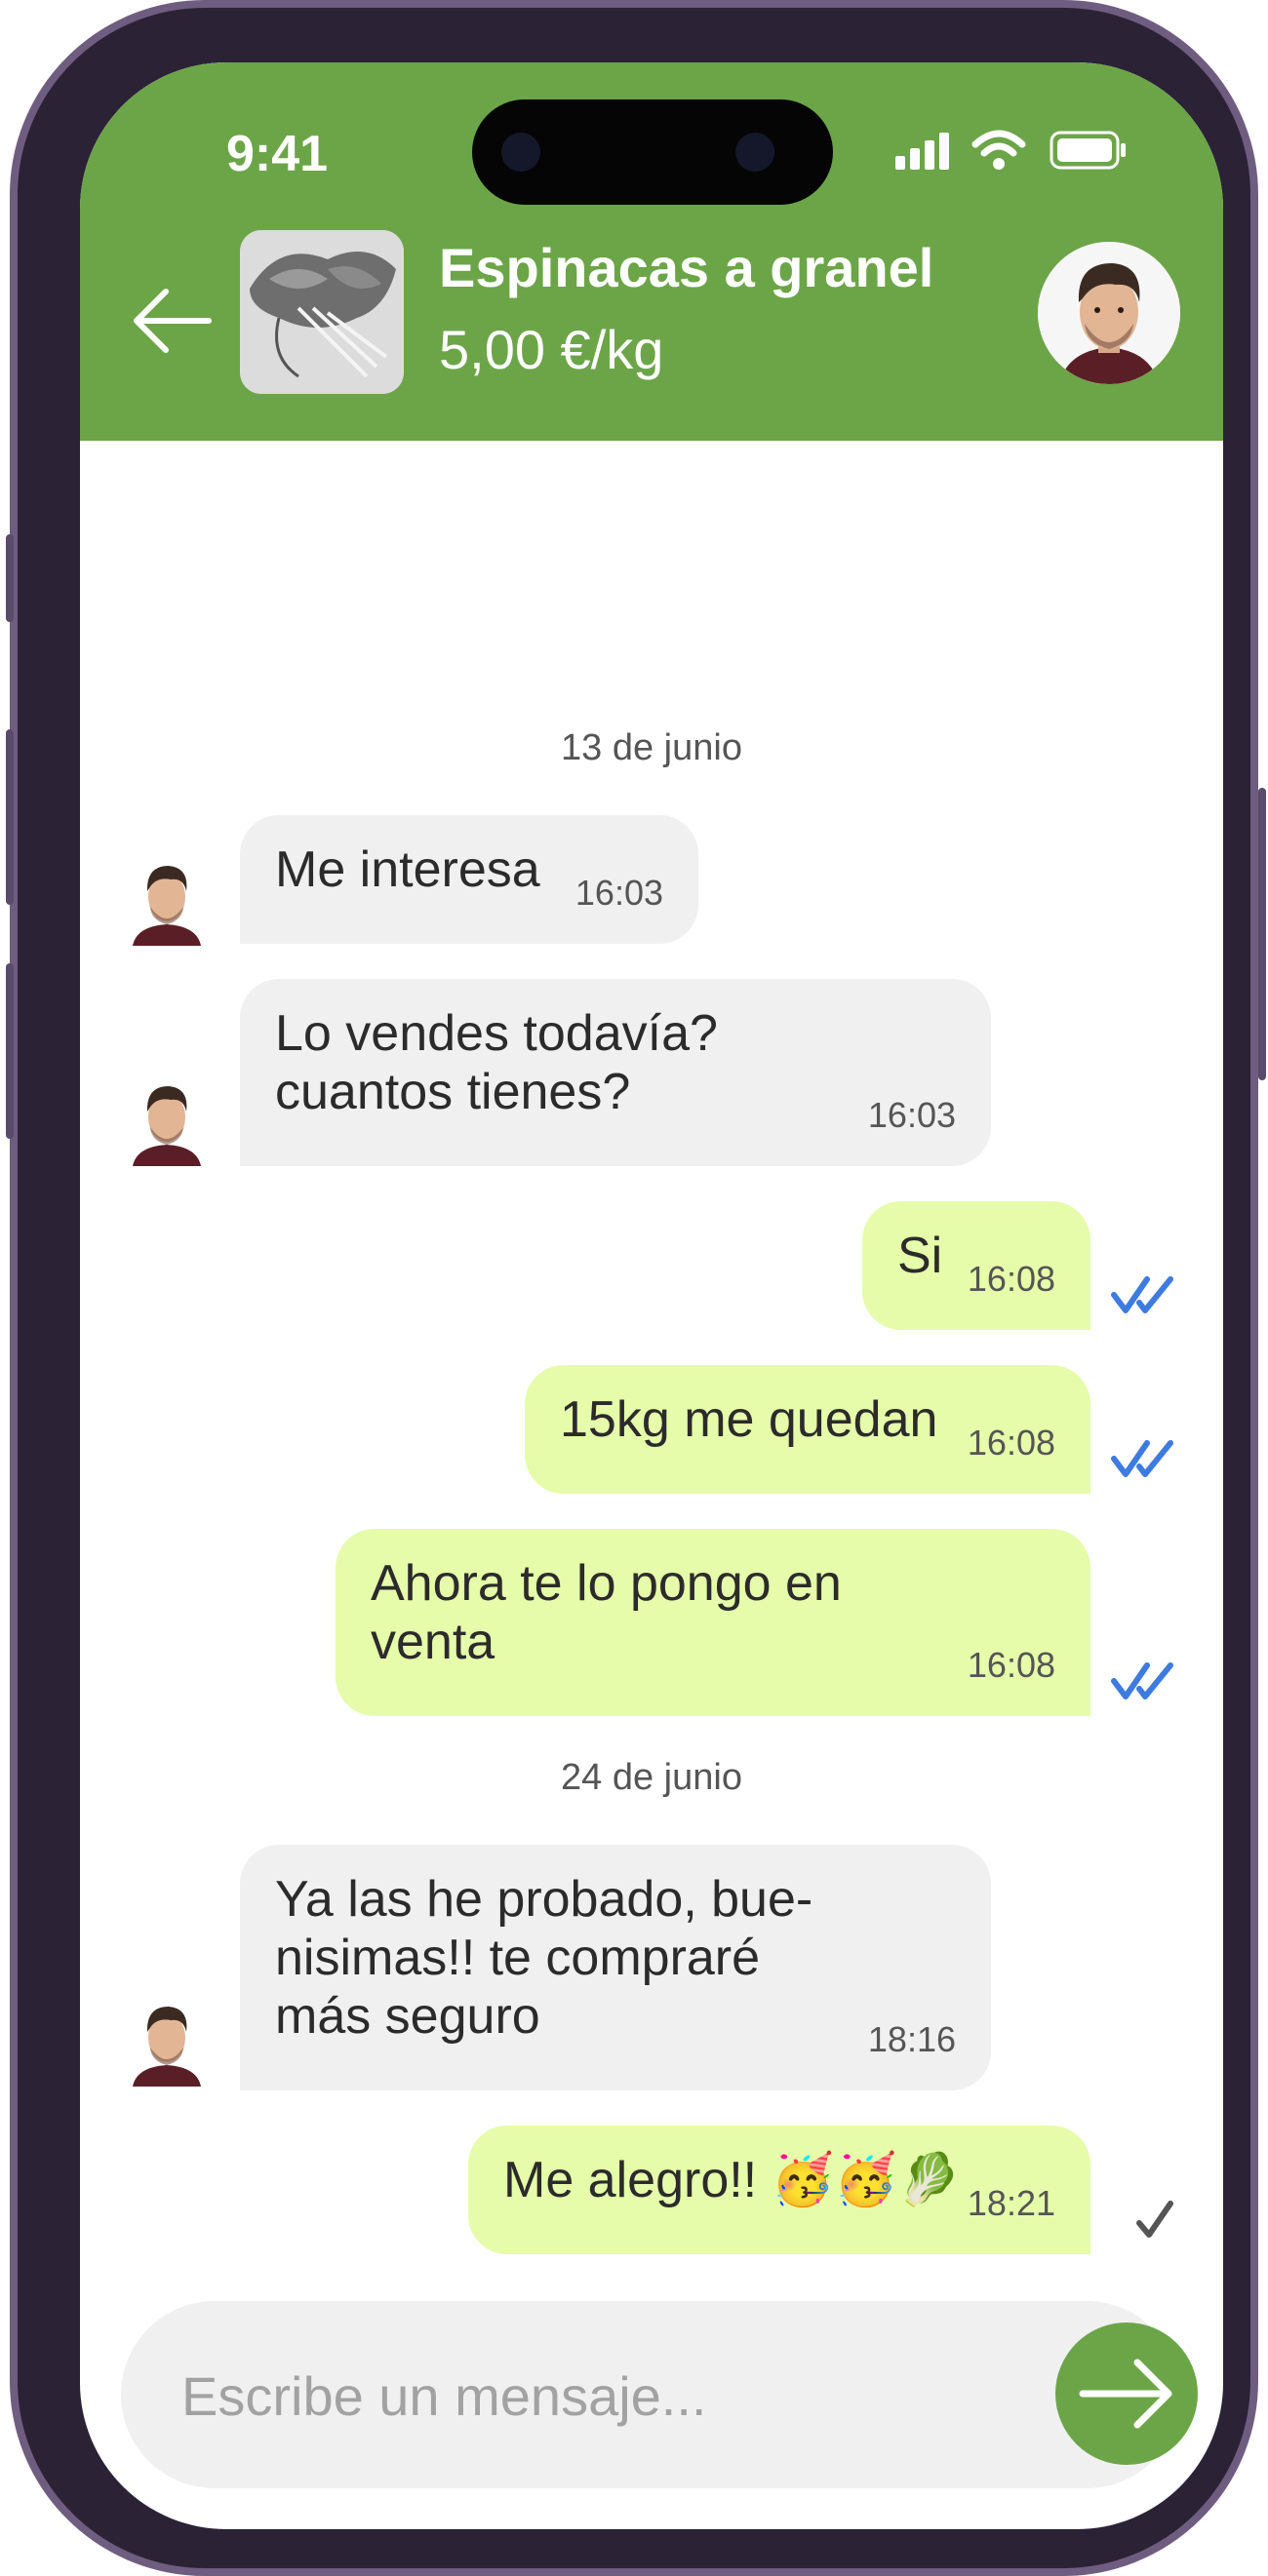 The image size is (1268, 2576). What do you see at coordinates (920, 1256) in the screenshot?
I see `message-text: Si` at bounding box center [920, 1256].